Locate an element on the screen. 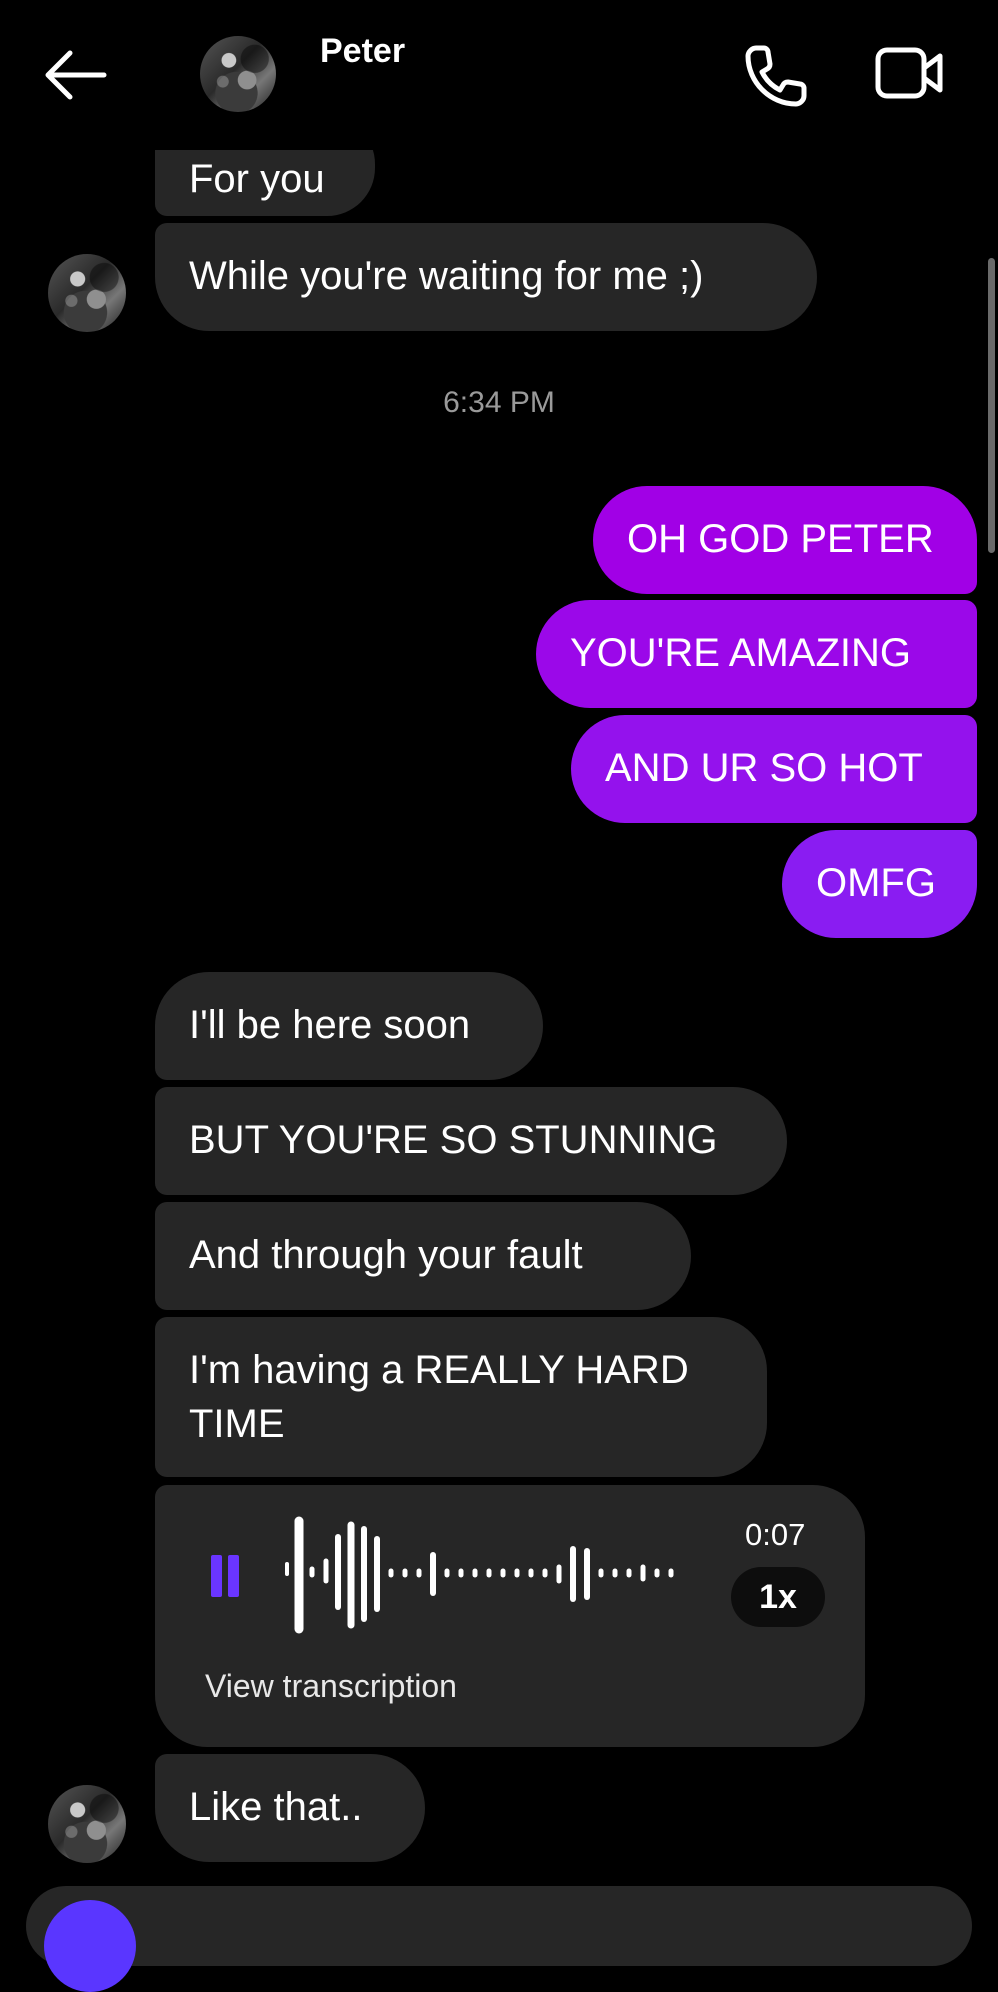 The height and width of the screenshot is (1992, 998). message-bubble-received: And through your fault is located at coordinates (423, 1256).